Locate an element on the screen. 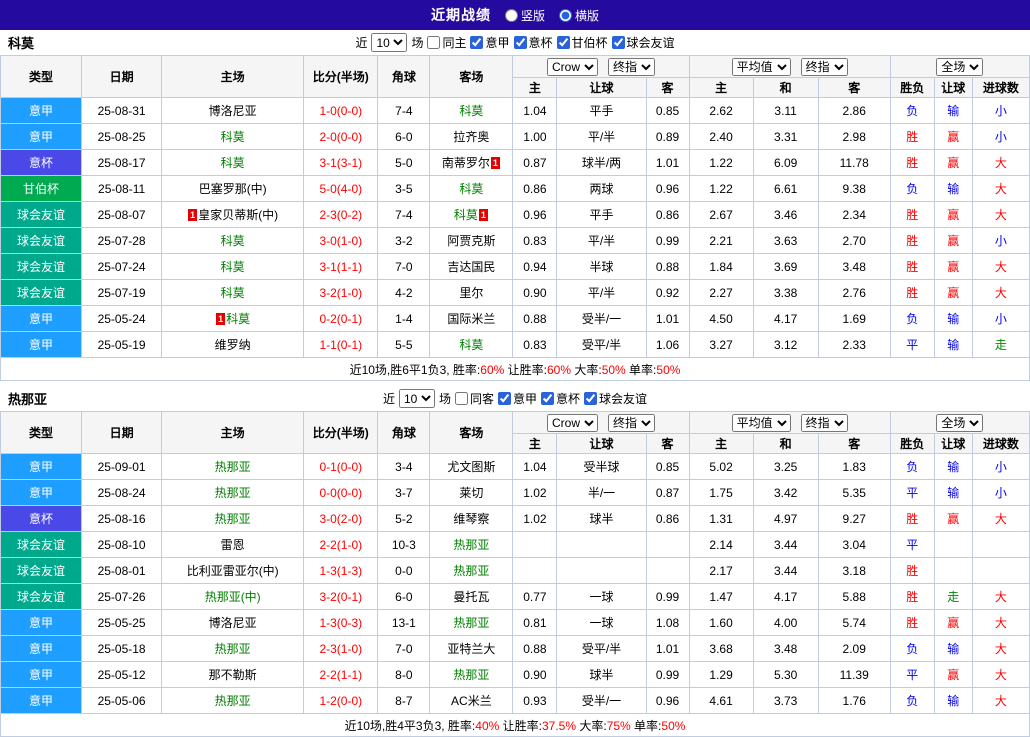  score-cell: 1-0(0-0) is located at coordinates (341, 110).